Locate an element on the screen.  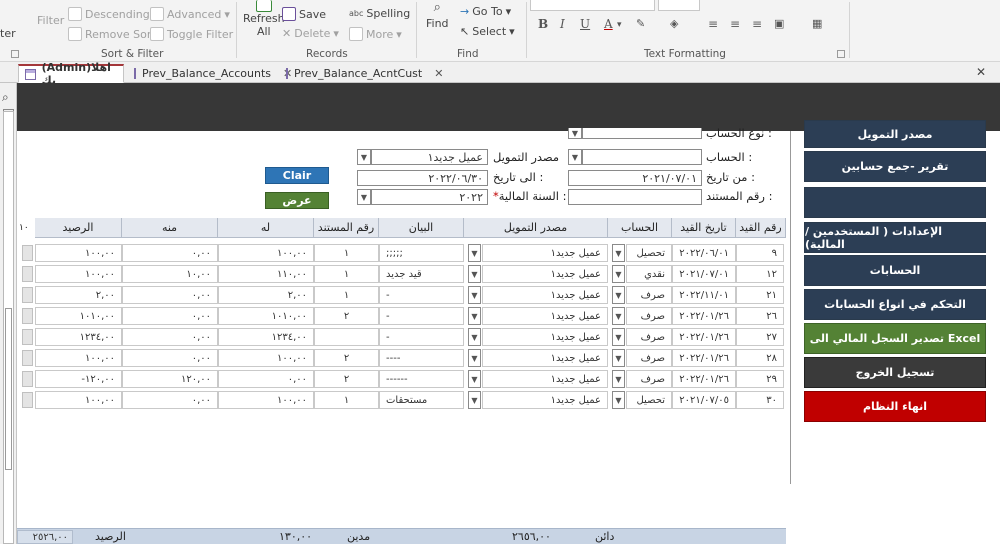
align-right-icon: ≡ is located at coordinates (757, 24).